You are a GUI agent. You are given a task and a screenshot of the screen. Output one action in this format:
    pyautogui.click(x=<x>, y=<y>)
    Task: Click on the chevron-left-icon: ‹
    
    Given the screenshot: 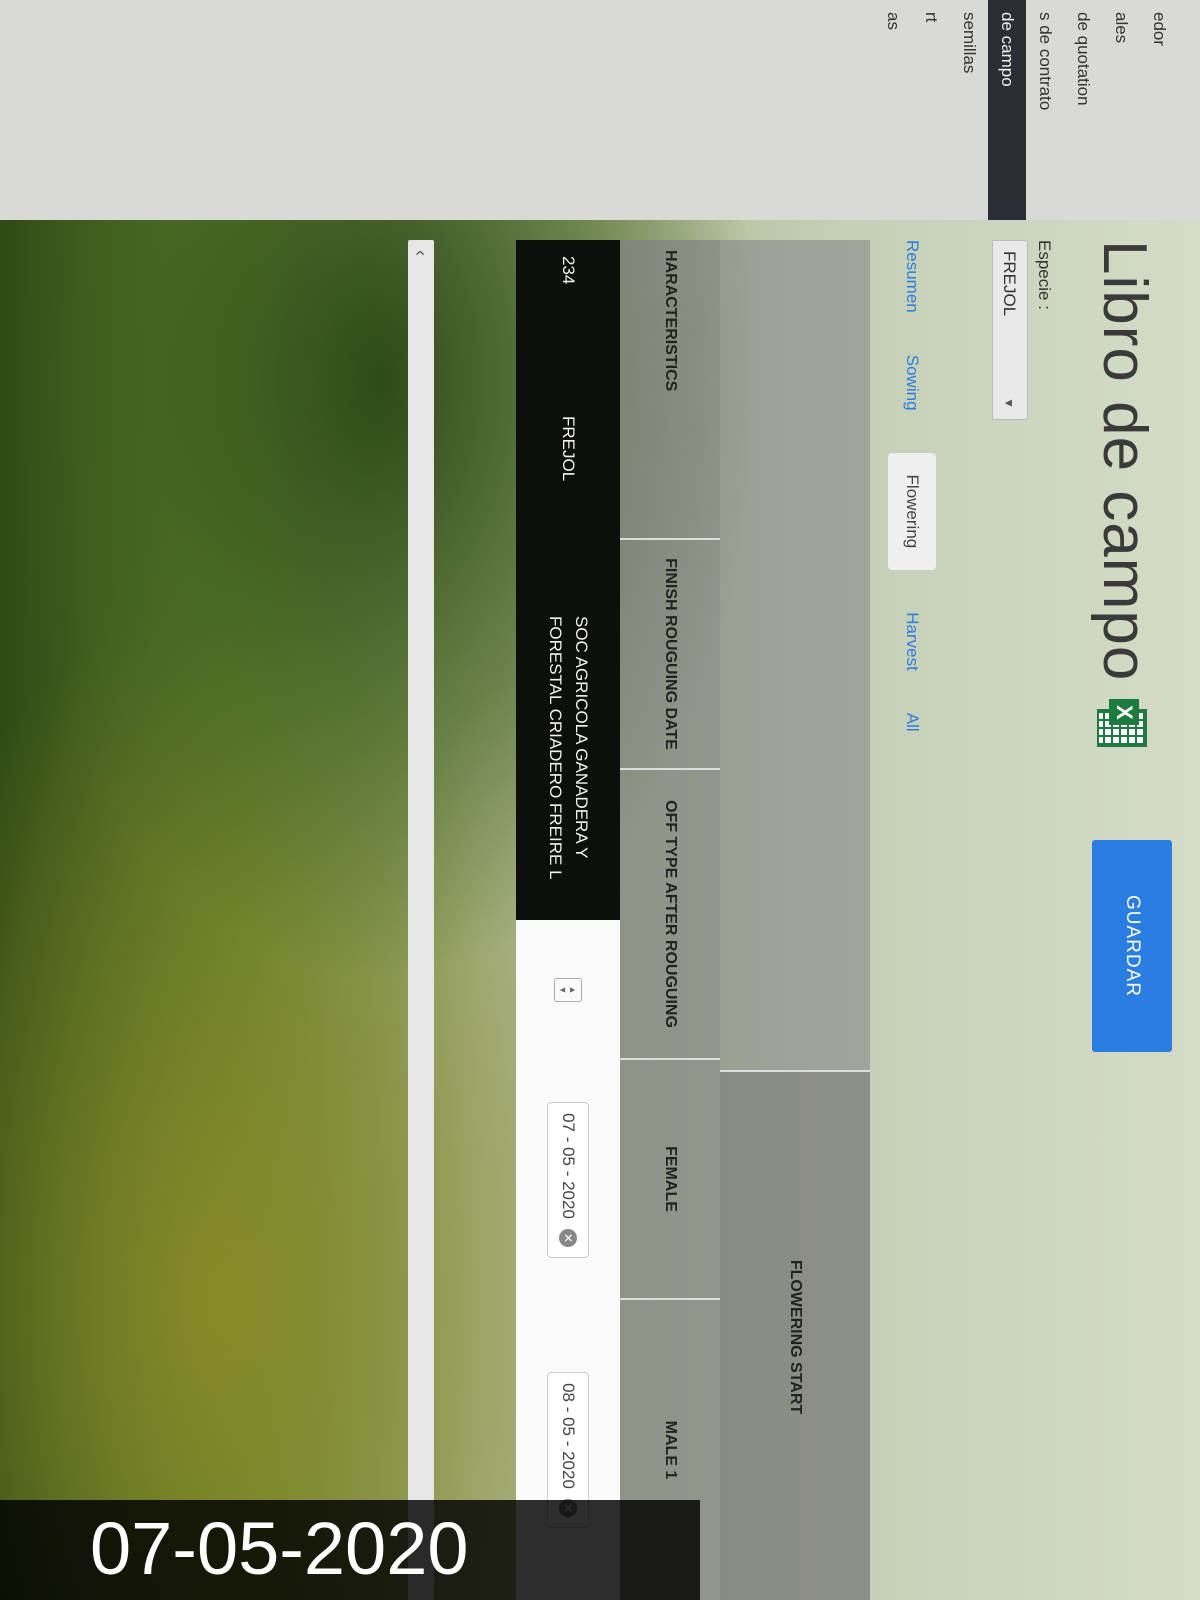 What is the action you would take?
    pyautogui.click(x=421, y=253)
    